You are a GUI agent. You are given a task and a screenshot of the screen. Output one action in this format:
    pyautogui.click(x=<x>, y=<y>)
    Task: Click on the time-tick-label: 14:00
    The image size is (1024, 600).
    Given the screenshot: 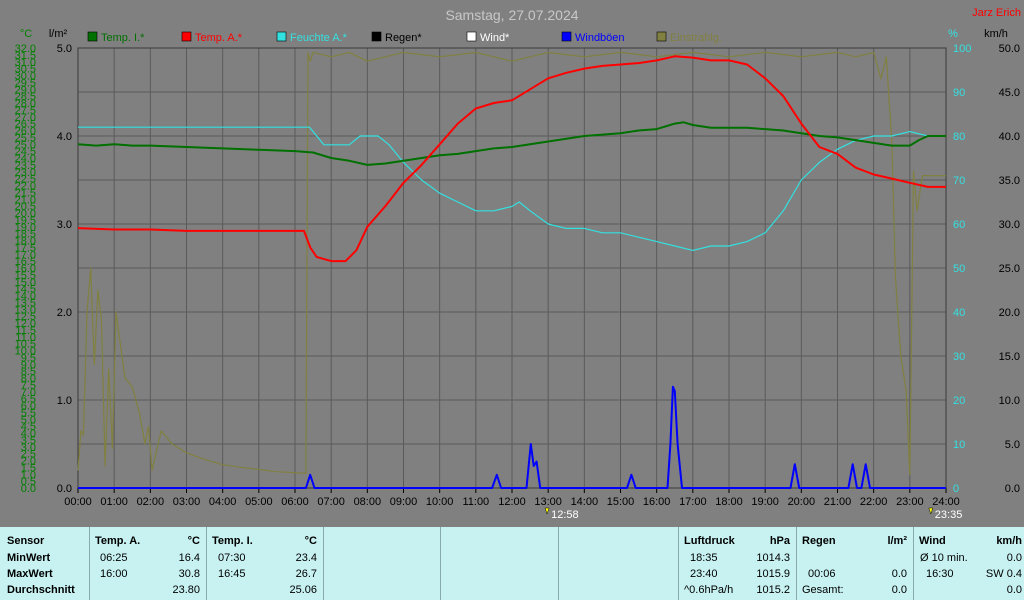 What is the action you would take?
    pyautogui.click(x=585, y=502)
    